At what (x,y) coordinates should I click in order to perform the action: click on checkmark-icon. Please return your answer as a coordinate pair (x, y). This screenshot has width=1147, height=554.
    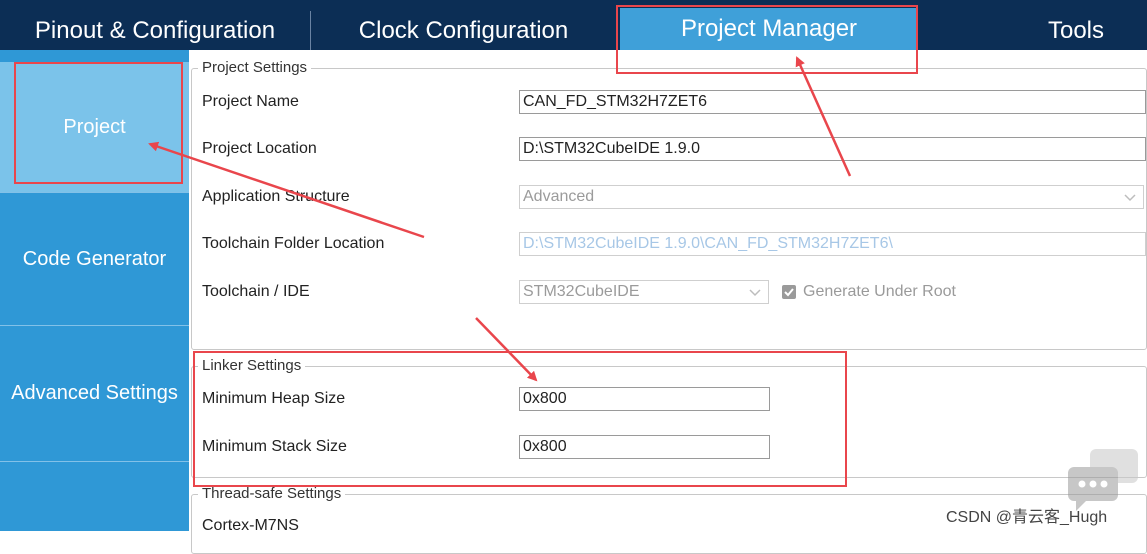
    Looking at the image, I should click on (789, 292).